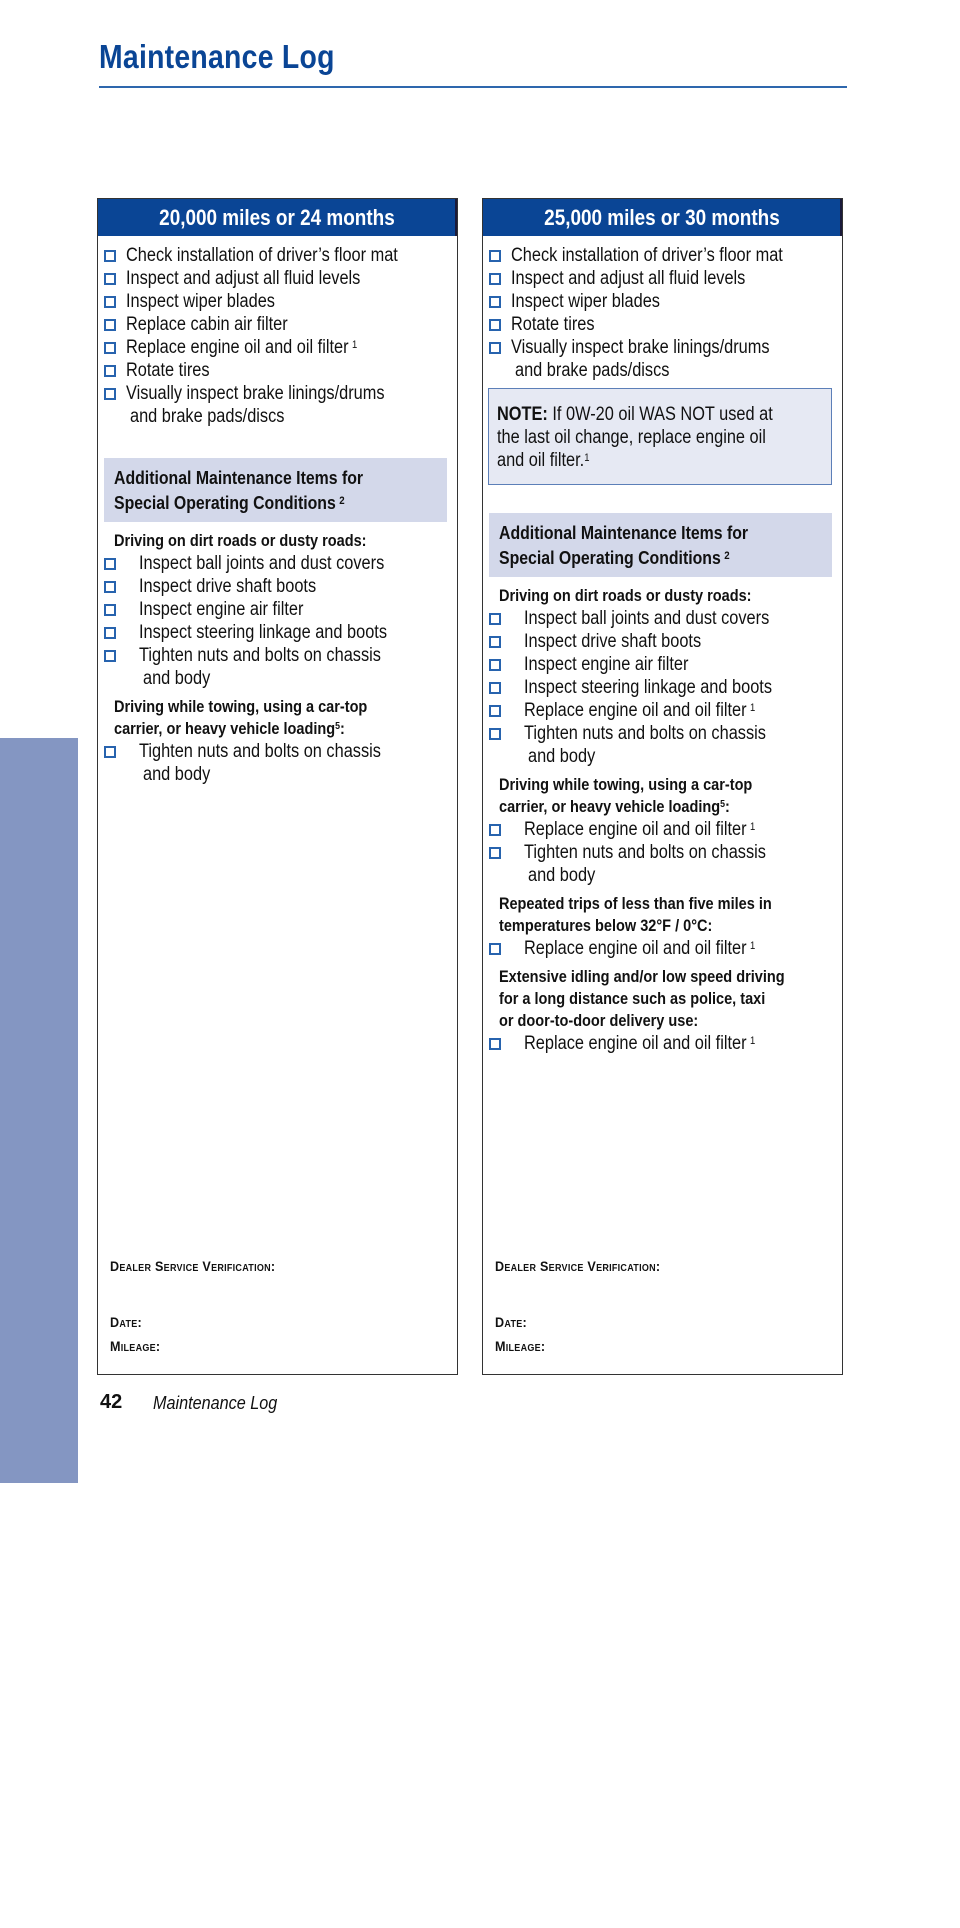 The image size is (960, 1928). What do you see at coordinates (631, 437) in the screenshot?
I see `note-text: the last oil change, replace engine oil` at bounding box center [631, 437].